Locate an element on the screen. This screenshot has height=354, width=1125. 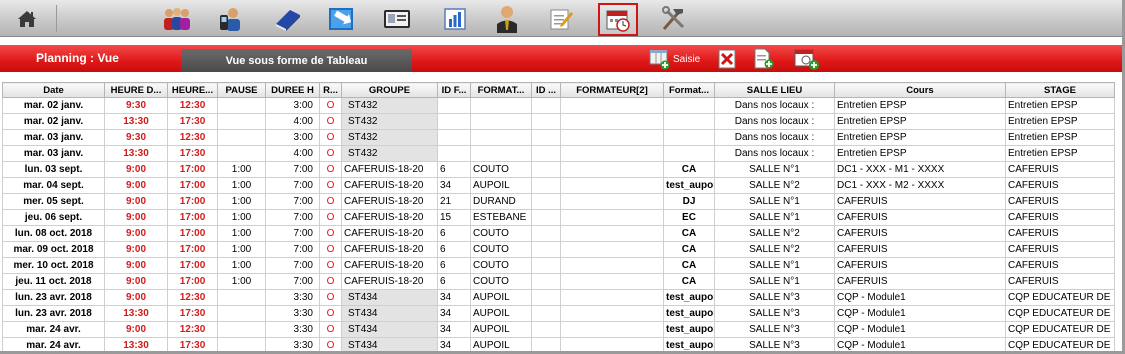
cell-cours: Entretien EPSP is located at coordinates (920, 137).